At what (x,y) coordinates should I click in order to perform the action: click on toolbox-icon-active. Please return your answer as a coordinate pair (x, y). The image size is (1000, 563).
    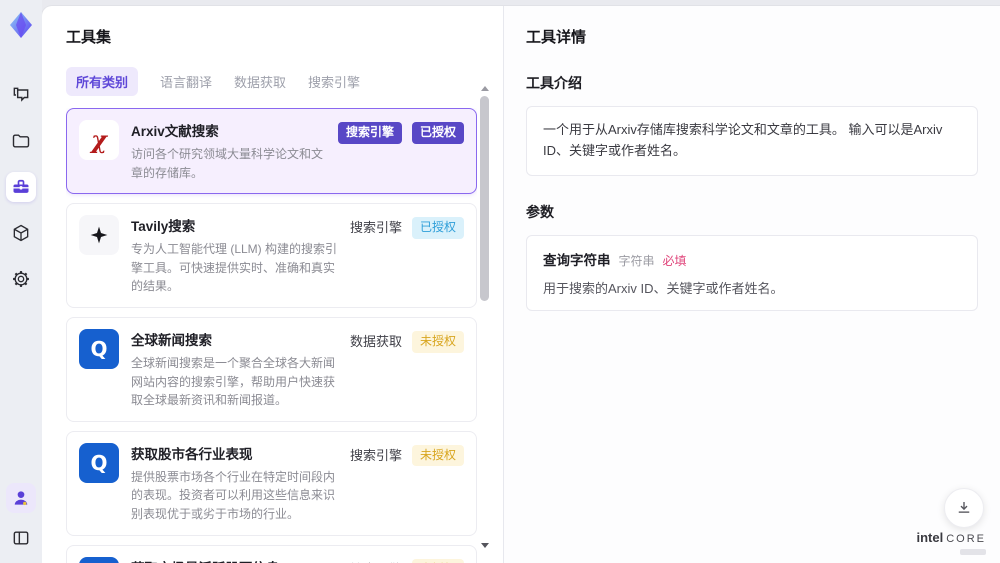
    Looking at the image, I should click on (21, 187).